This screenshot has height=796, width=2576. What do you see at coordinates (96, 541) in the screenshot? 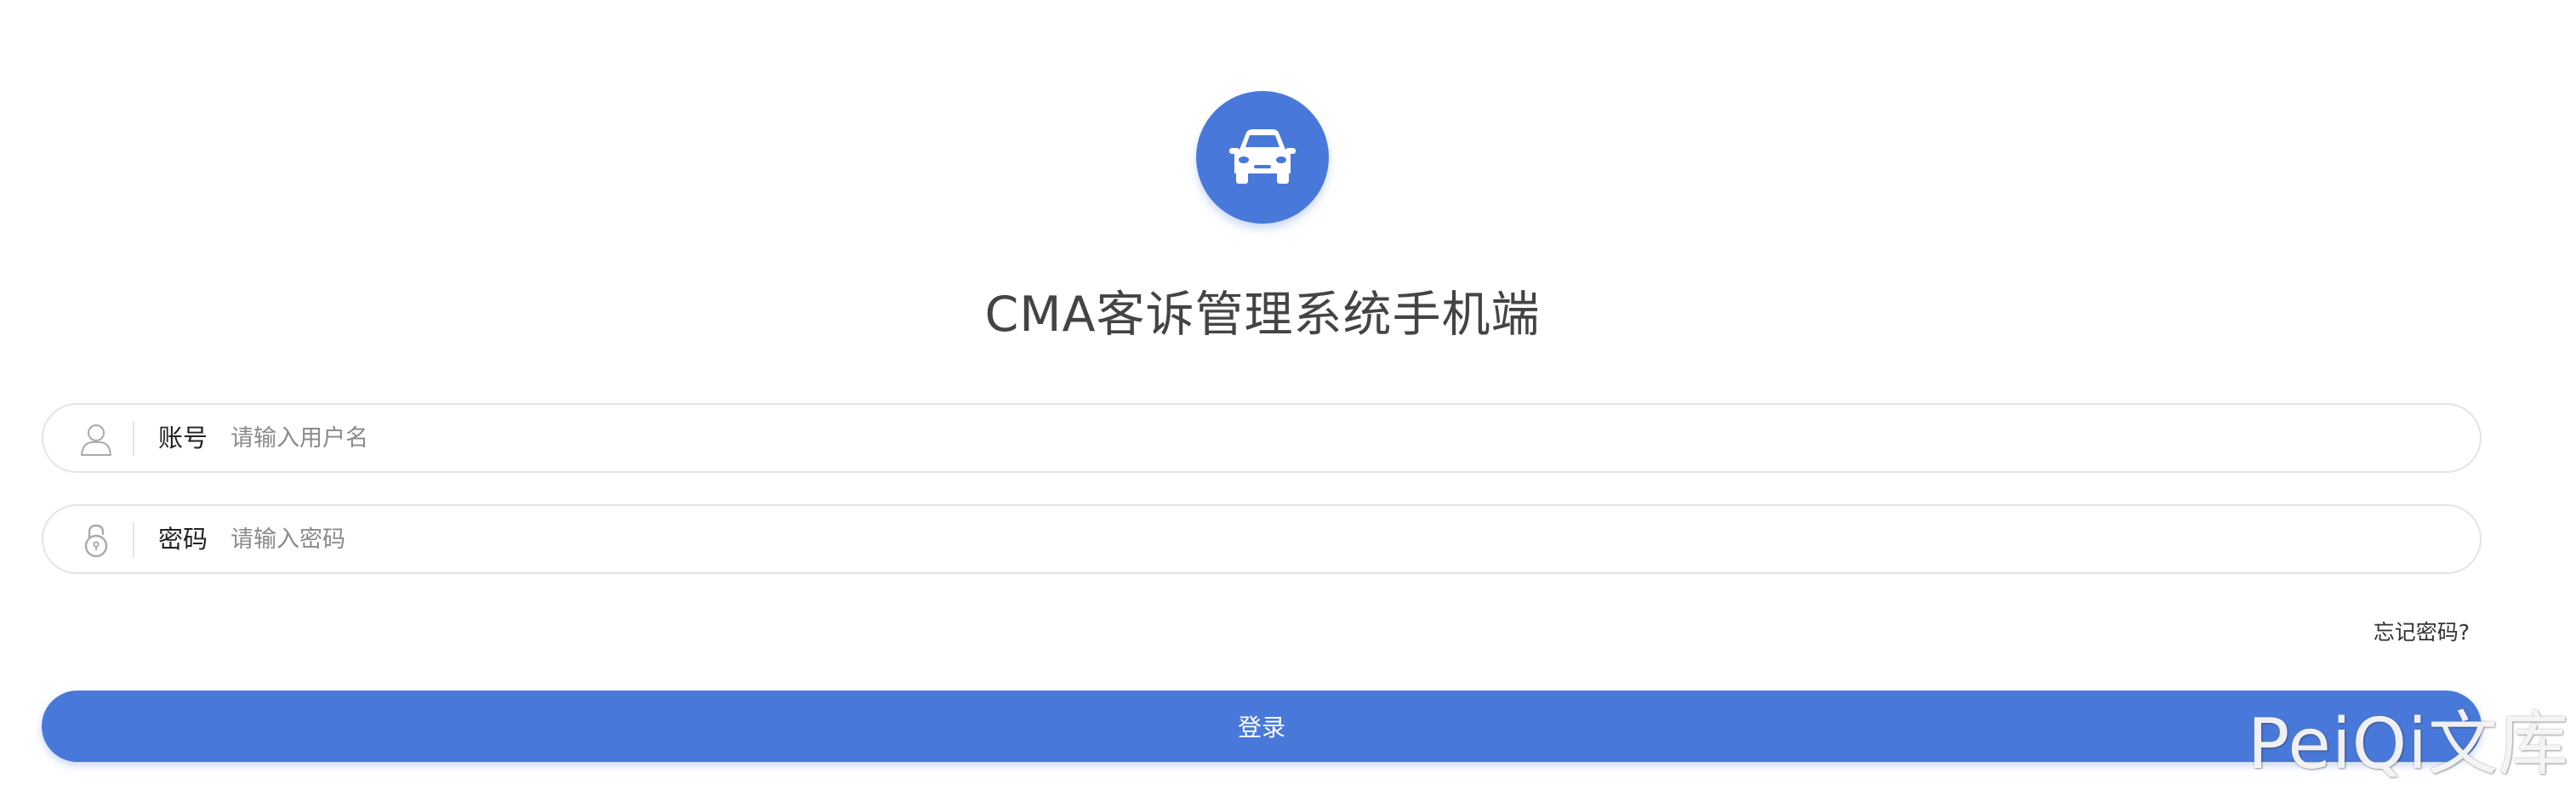
I see `lock-icon` at bounding box center [96, 541].